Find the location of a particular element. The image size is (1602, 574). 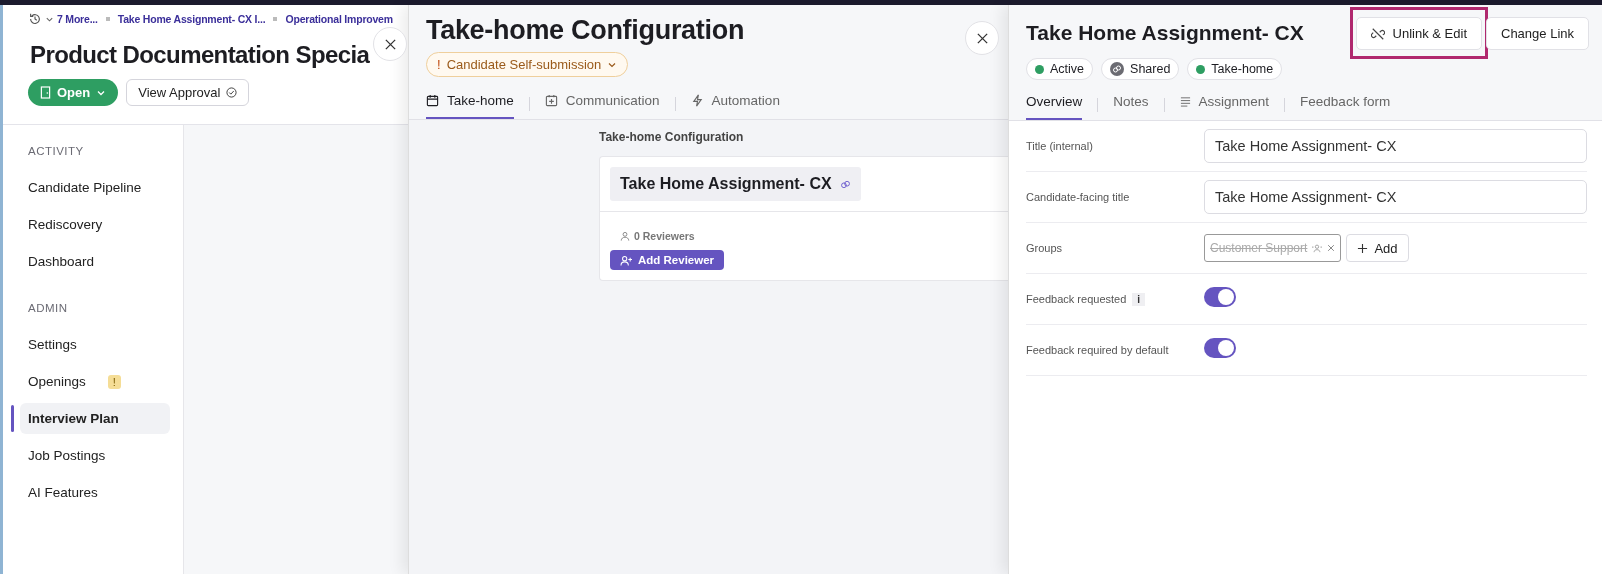

panel-title: Take Home Assignment- CX is located at coordinates (1165, 33).